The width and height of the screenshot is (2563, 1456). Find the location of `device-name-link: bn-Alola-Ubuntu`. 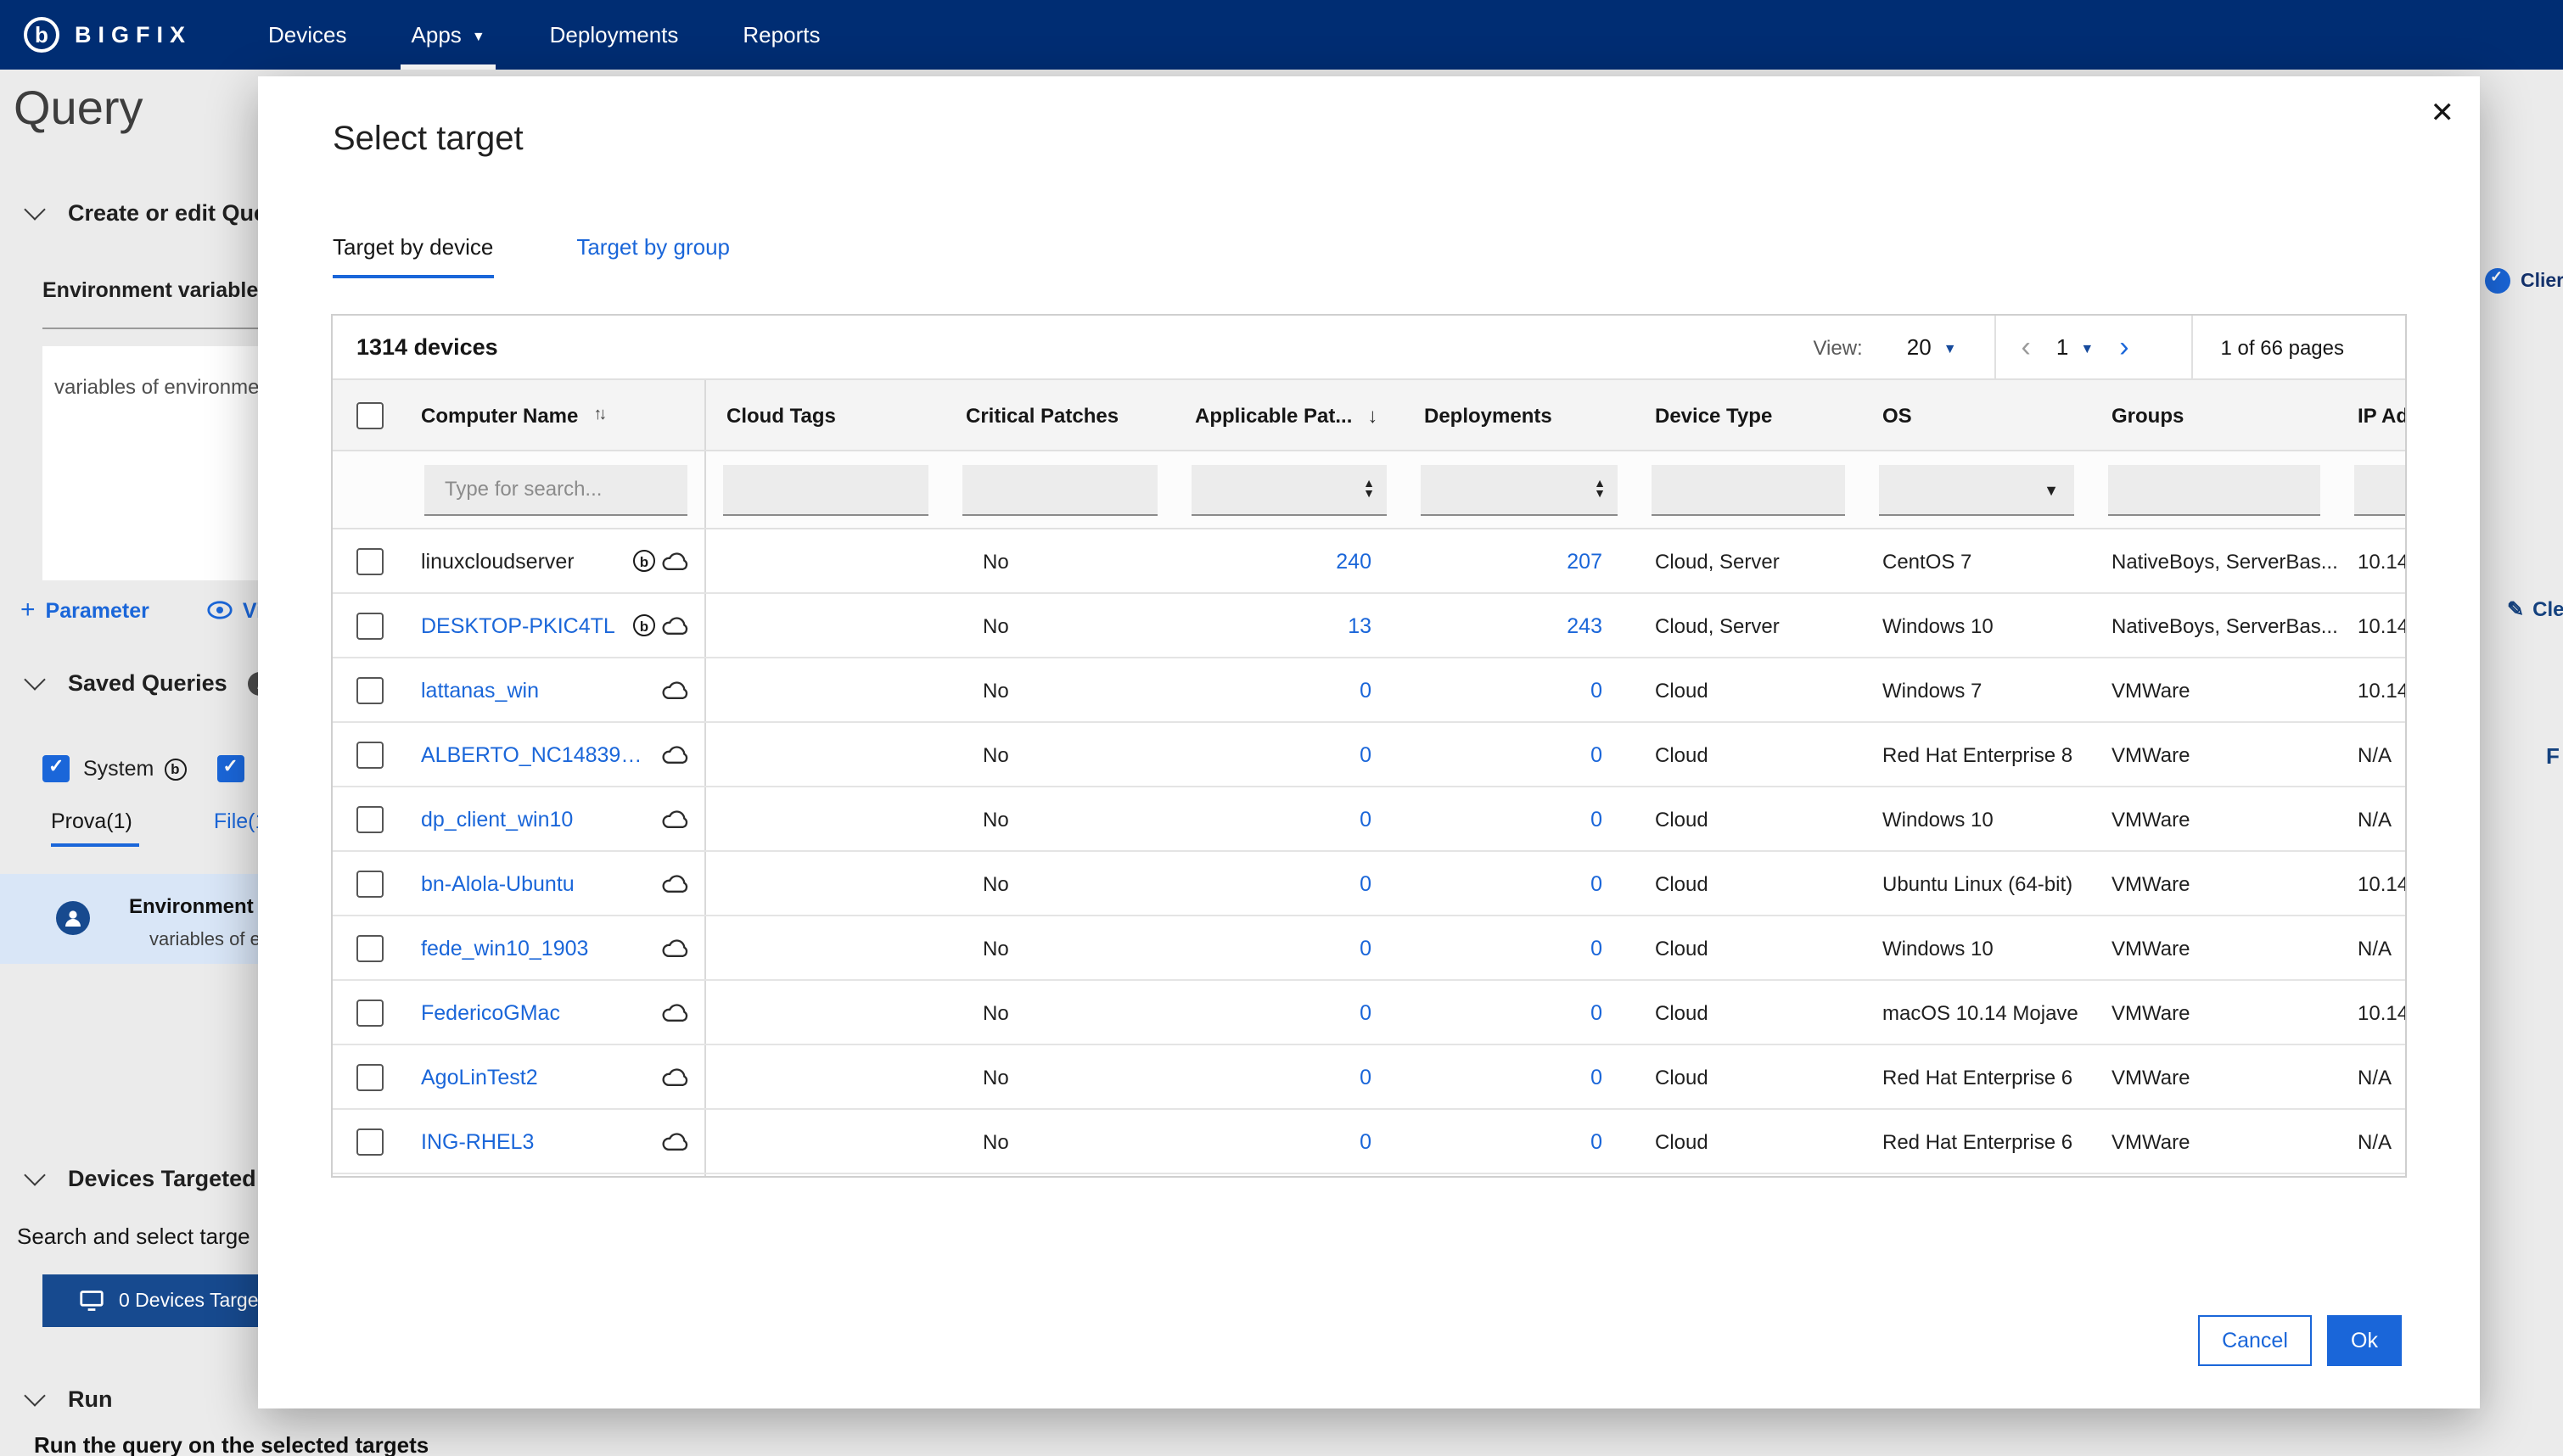

device-name-link: bn-Alola-Ubuntu is located at coordinates (498, 883).